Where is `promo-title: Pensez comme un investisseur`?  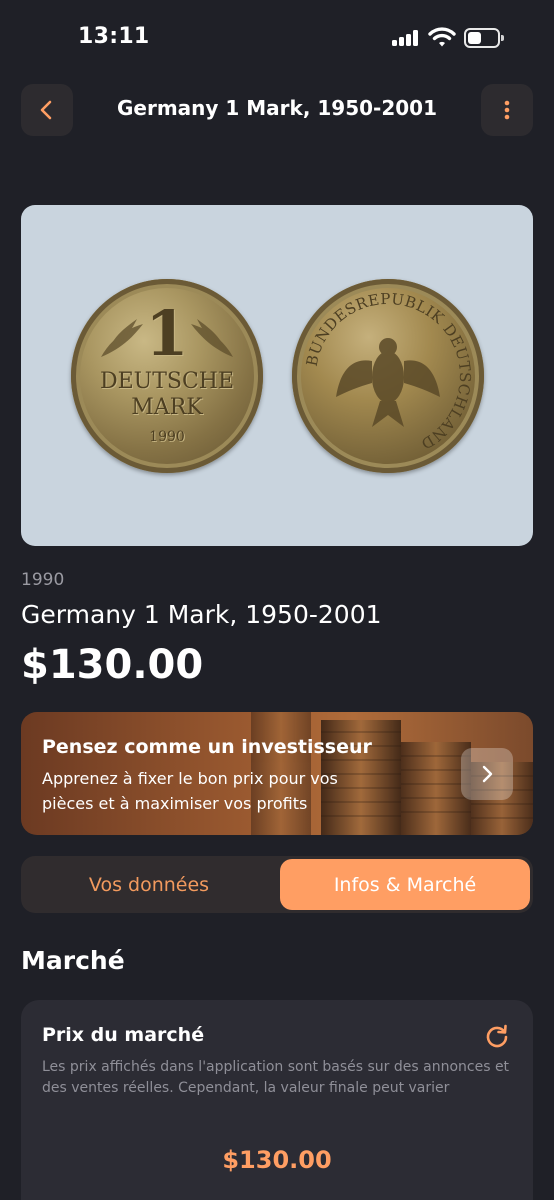 promo-title: Pensez comme un investisseur is located at coordinates (207, 747).